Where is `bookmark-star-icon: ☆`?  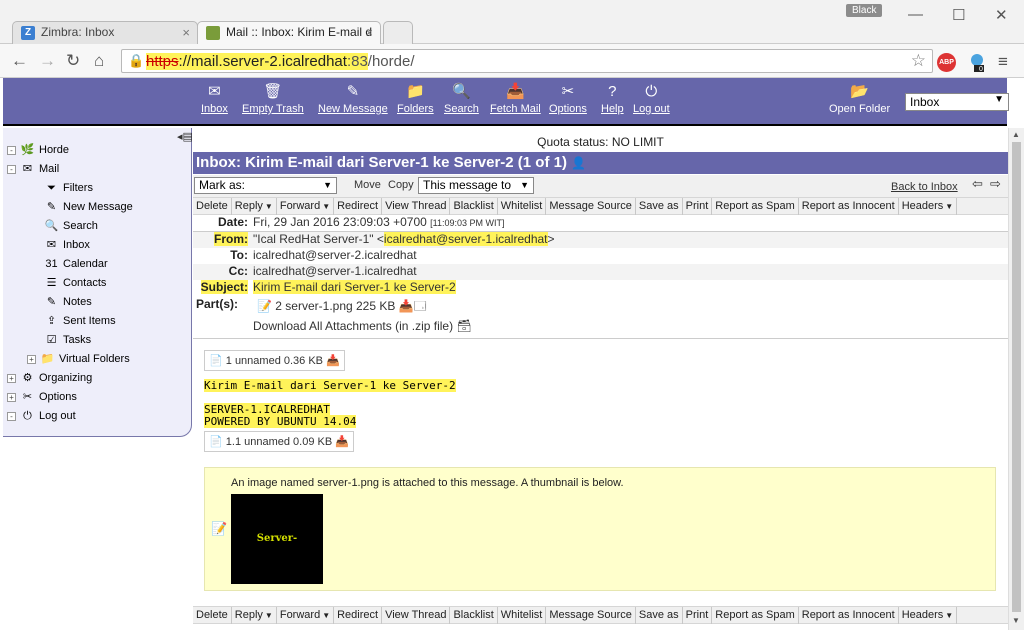
bookmark-star-icon: ☆ is located at coordinates (918, 61).